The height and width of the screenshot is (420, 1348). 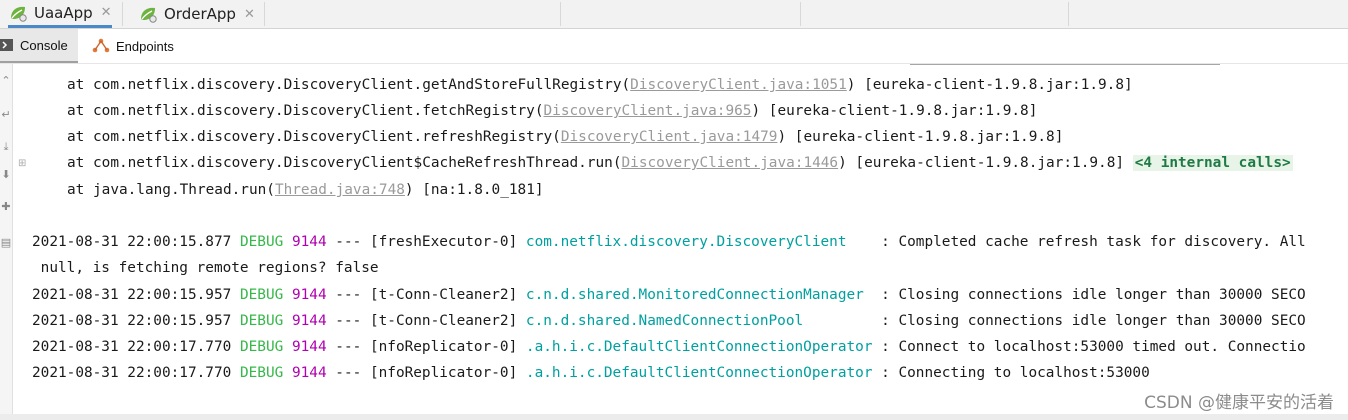 What do you see at coordinates (63, 12) in the screenshot?
I see `run-tab-label: UaaApp` at bounding box center [63, 12].